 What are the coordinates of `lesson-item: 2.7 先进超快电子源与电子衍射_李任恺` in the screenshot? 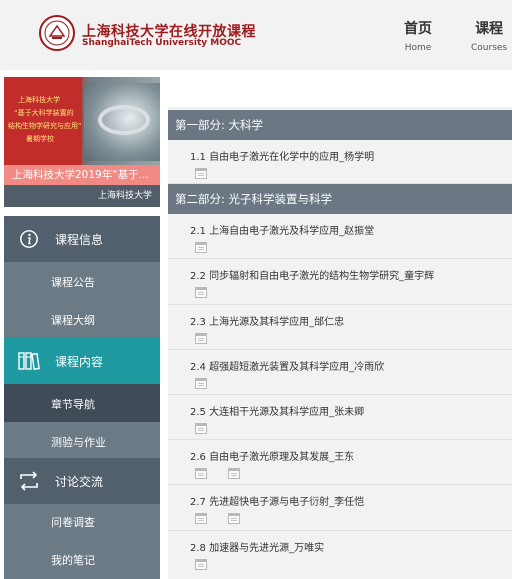 It's located at (340, 508).